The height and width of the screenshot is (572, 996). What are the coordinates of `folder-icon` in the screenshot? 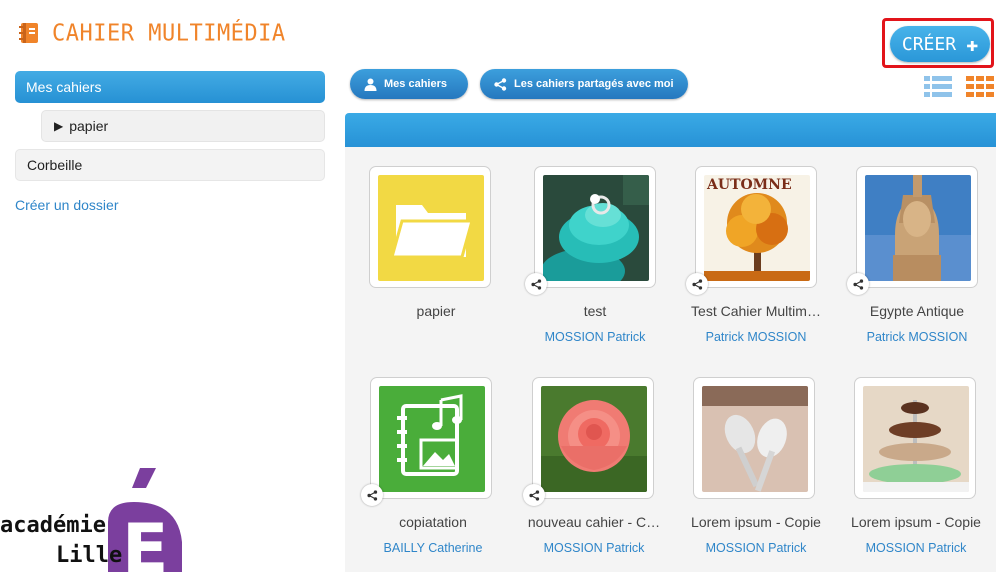 It's located at (431, 228).